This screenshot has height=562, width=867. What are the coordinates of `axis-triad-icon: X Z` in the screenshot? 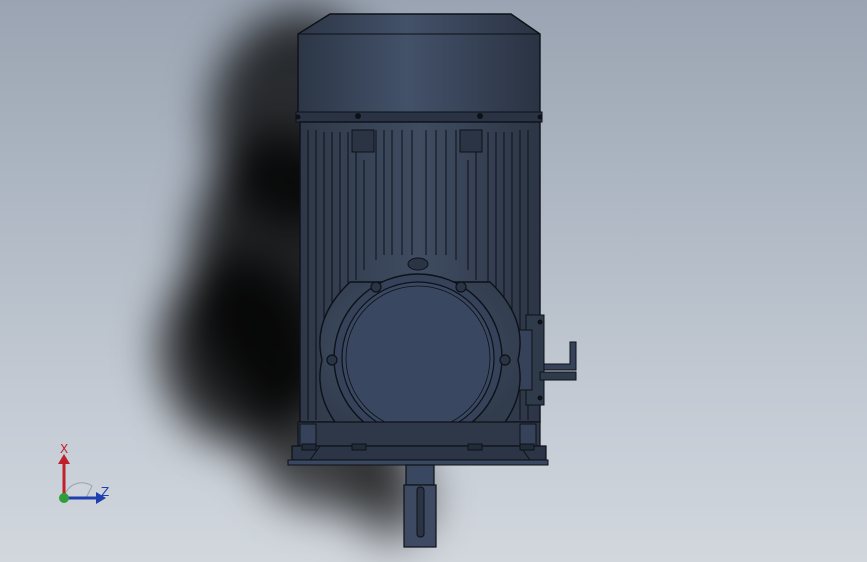 It's located at (85, 480).